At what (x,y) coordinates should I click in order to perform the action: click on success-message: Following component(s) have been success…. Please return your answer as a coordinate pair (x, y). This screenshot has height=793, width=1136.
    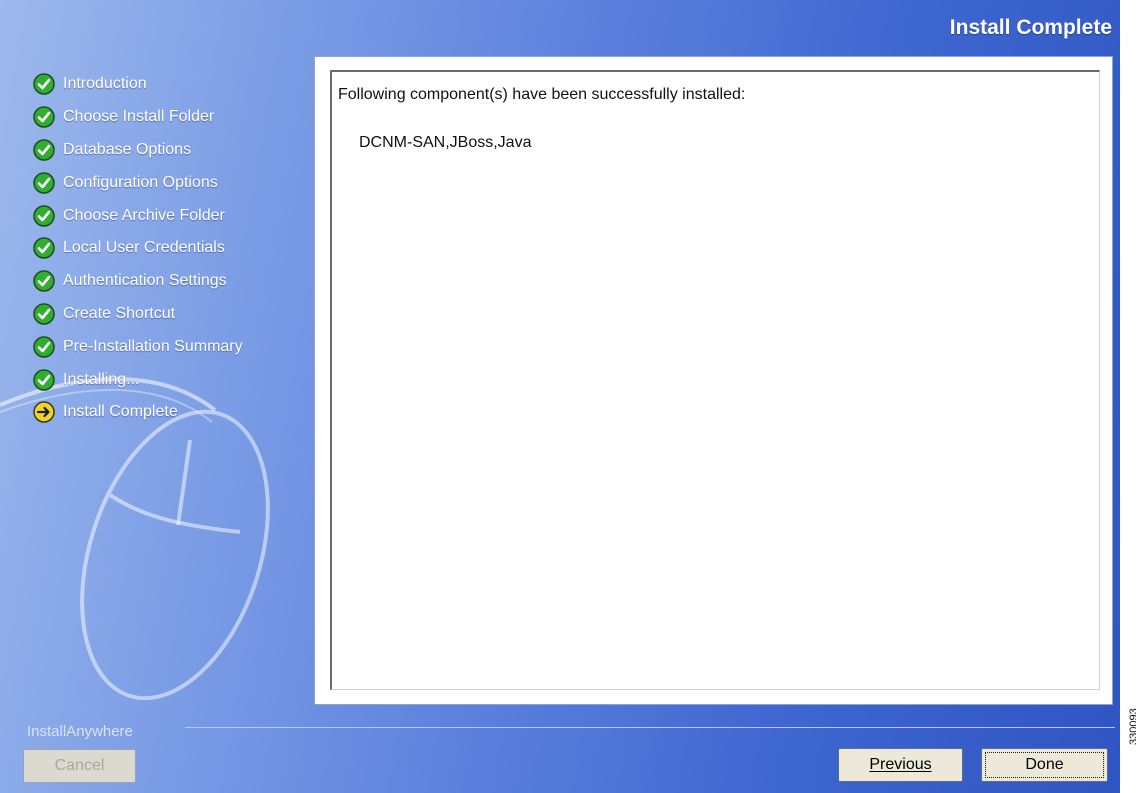
    Looking at the image, I should click on (542, 94).